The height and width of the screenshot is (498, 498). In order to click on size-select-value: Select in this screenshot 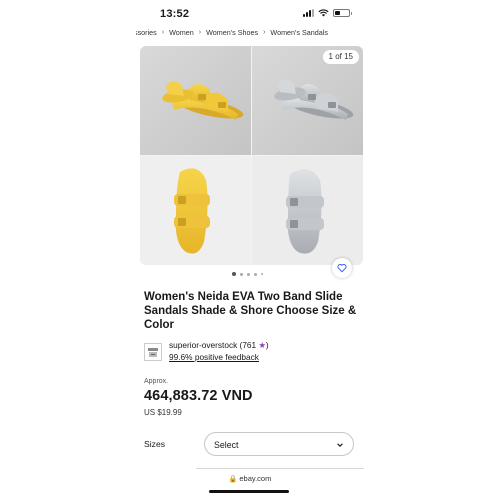, I will do `click(226, 445)`.